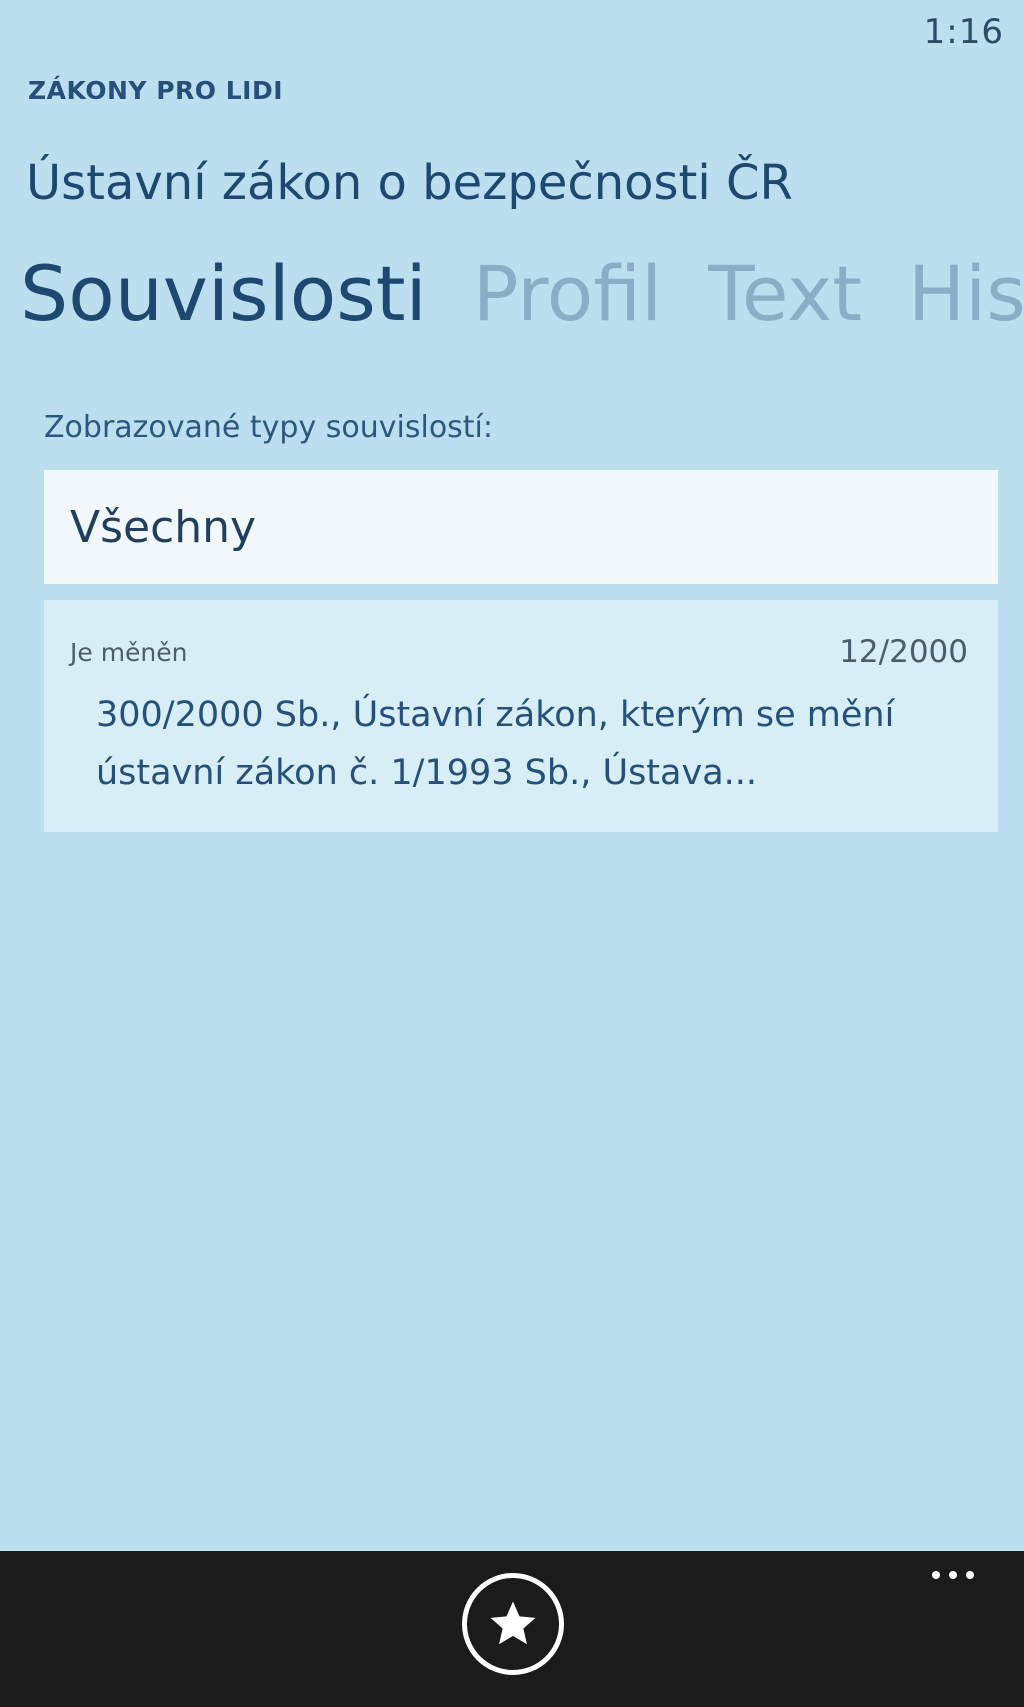 This screenshot has width=1024, height=1707. I want to click on tab-profil: Profil, so click(568, 294).